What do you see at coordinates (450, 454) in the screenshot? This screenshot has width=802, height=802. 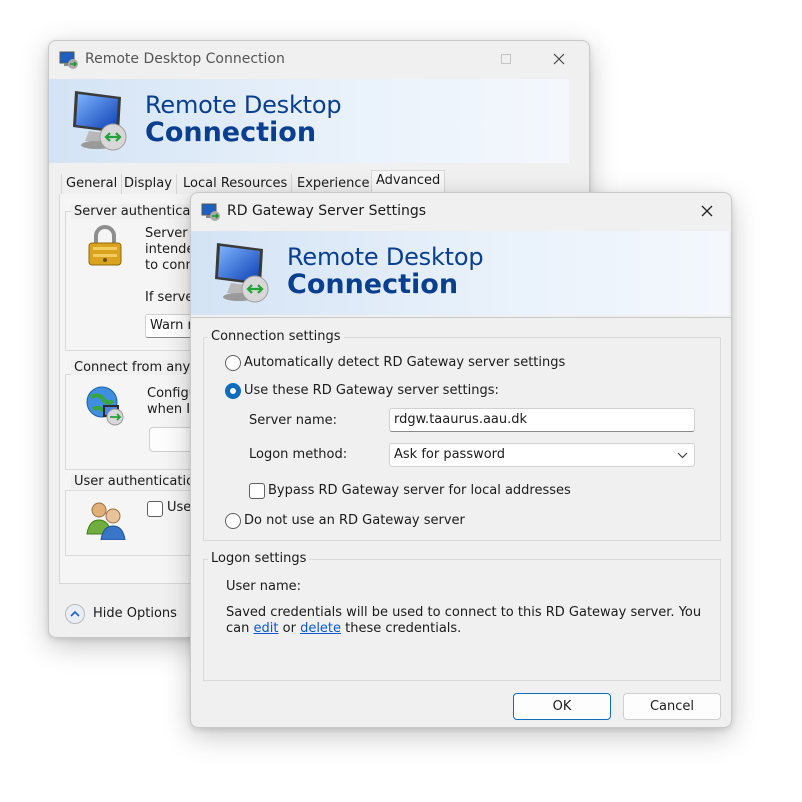 I see `logon-method-value: Ask for password` at bounding box center [450, 454].